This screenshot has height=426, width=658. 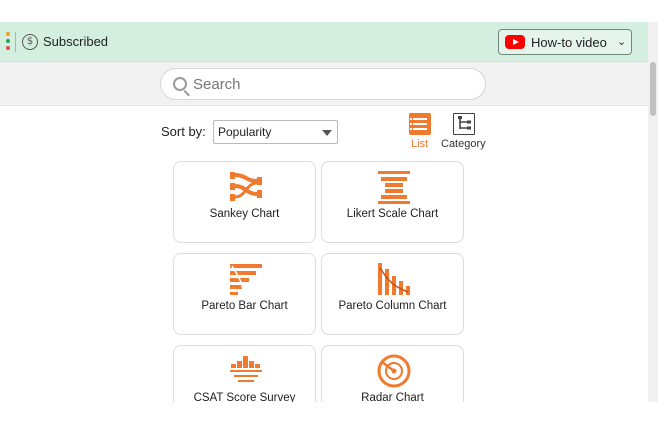 What do you see at coordinates (463, 144) in the screenshot?
I see `view-category-label: Category` at bounding box center [463, 144].